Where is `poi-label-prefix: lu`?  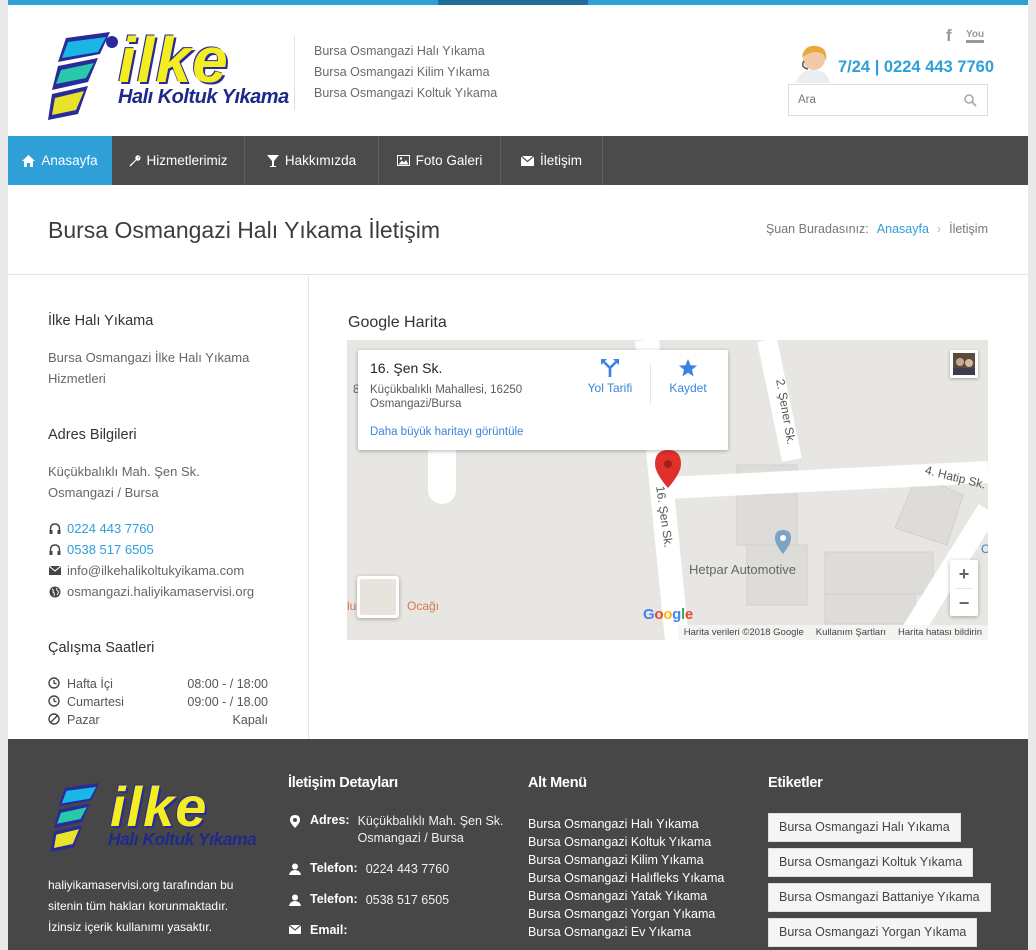
poi-label-prefix: lu is located at coordinates (352, 606).